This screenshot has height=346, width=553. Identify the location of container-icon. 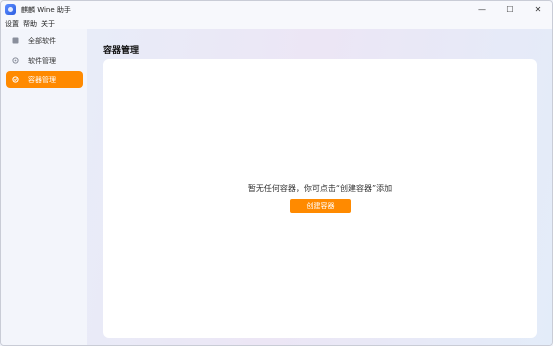
(15, 80).